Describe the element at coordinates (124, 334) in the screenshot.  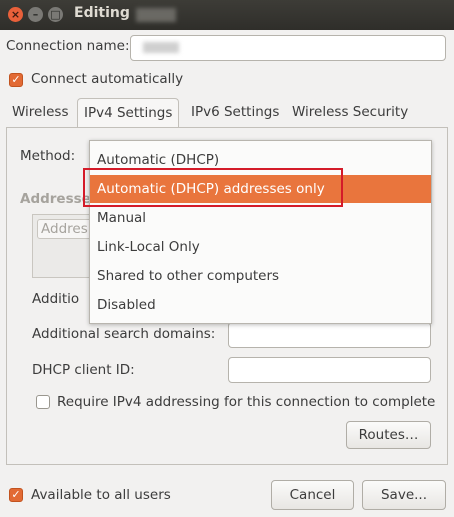
I see `additional-search-domains-label: Additional search domains:` at that location.